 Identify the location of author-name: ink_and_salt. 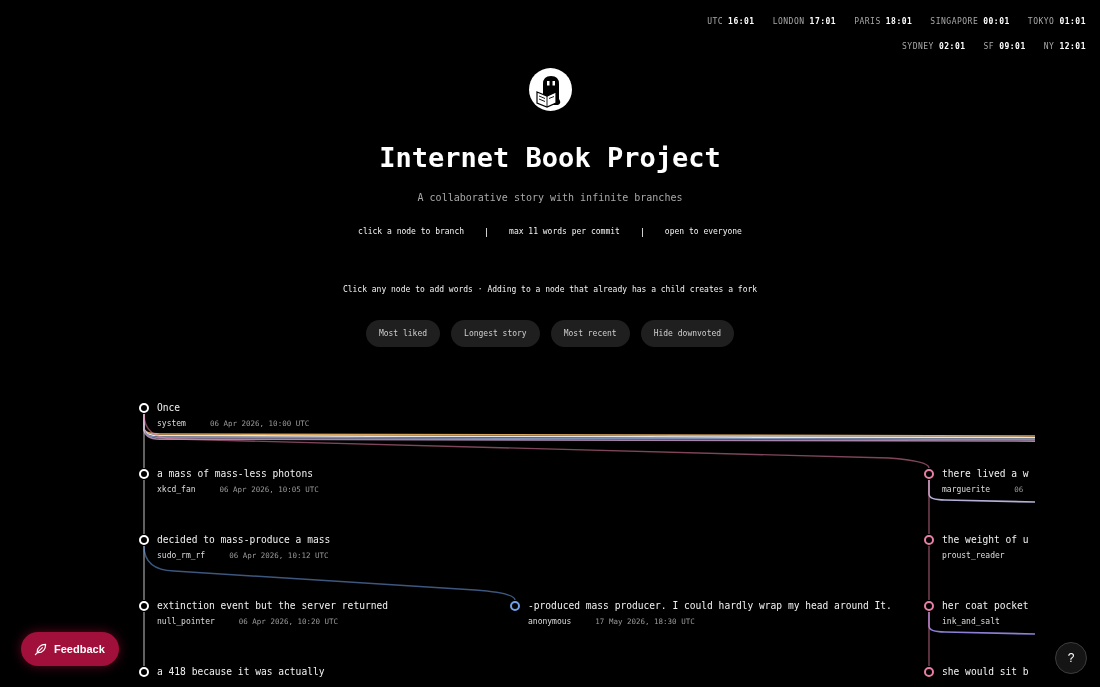
(971, 622).